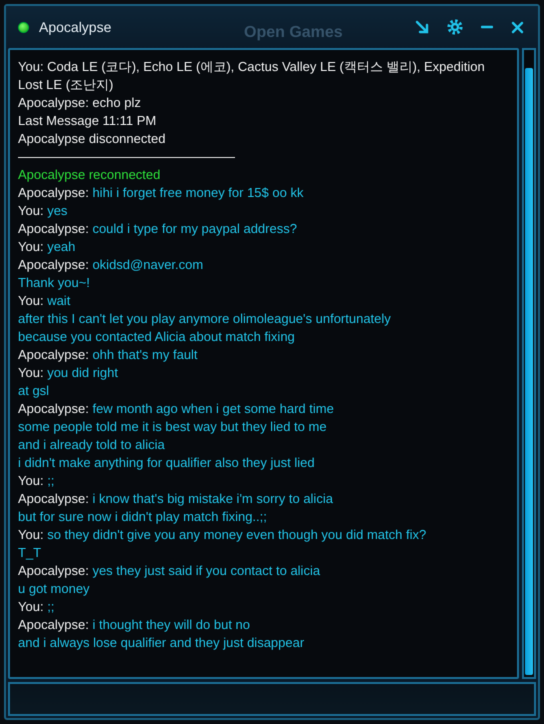 The width and height of the screenshot is (544, 724). What do you see at coordinates (58, 300) in the screenshot?
I see `chat-message: wait` at bounding box center [58, 300].